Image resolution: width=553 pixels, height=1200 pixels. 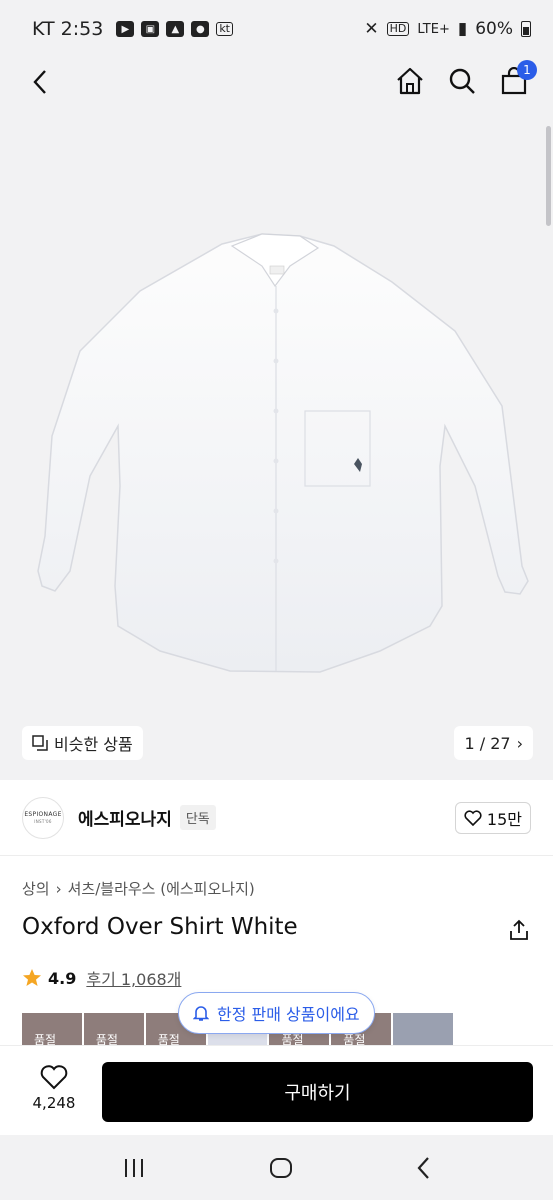 What do you see at coordinates (133, 978) in the screenshot?
I see `review-link: 후기 1,068개` at bounding box center [133, 978].